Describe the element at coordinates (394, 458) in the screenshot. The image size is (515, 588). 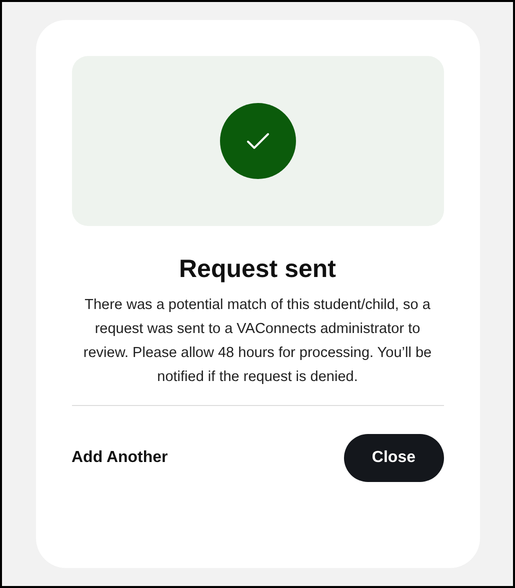
I see `close-button: Close` at that location.